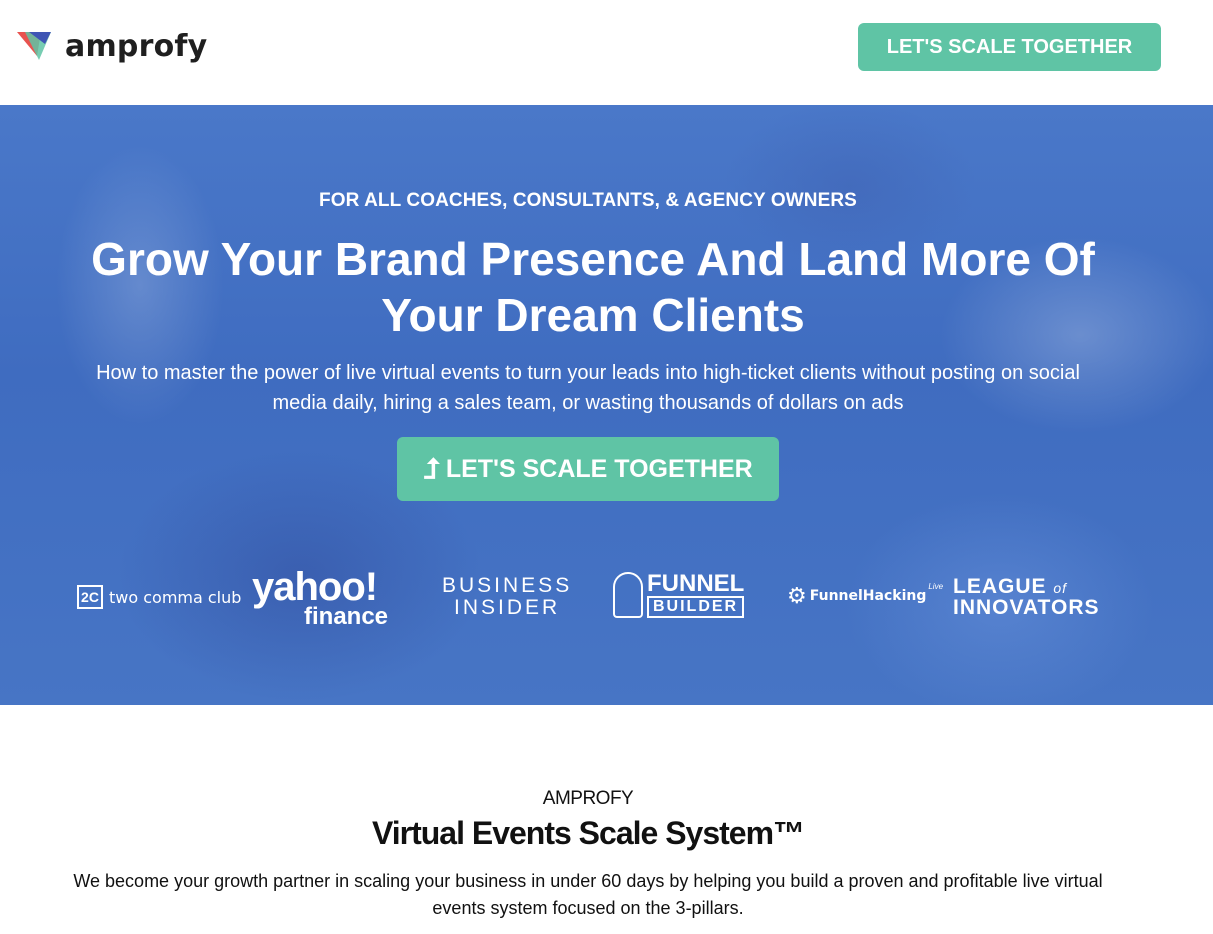 Image resolution: width=1213 pixels, height=934 pixels. I want to click on gear-icon: ⚙, so click(797, 595).